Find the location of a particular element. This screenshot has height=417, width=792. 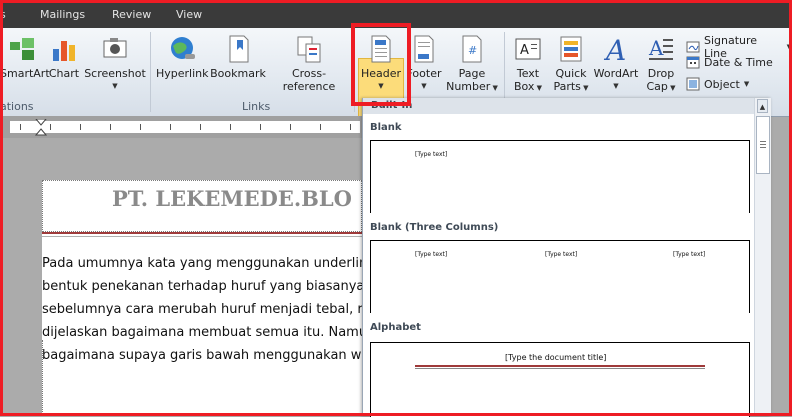

cross-reference-button: Cross-reference is located at coordinates (309, 63).